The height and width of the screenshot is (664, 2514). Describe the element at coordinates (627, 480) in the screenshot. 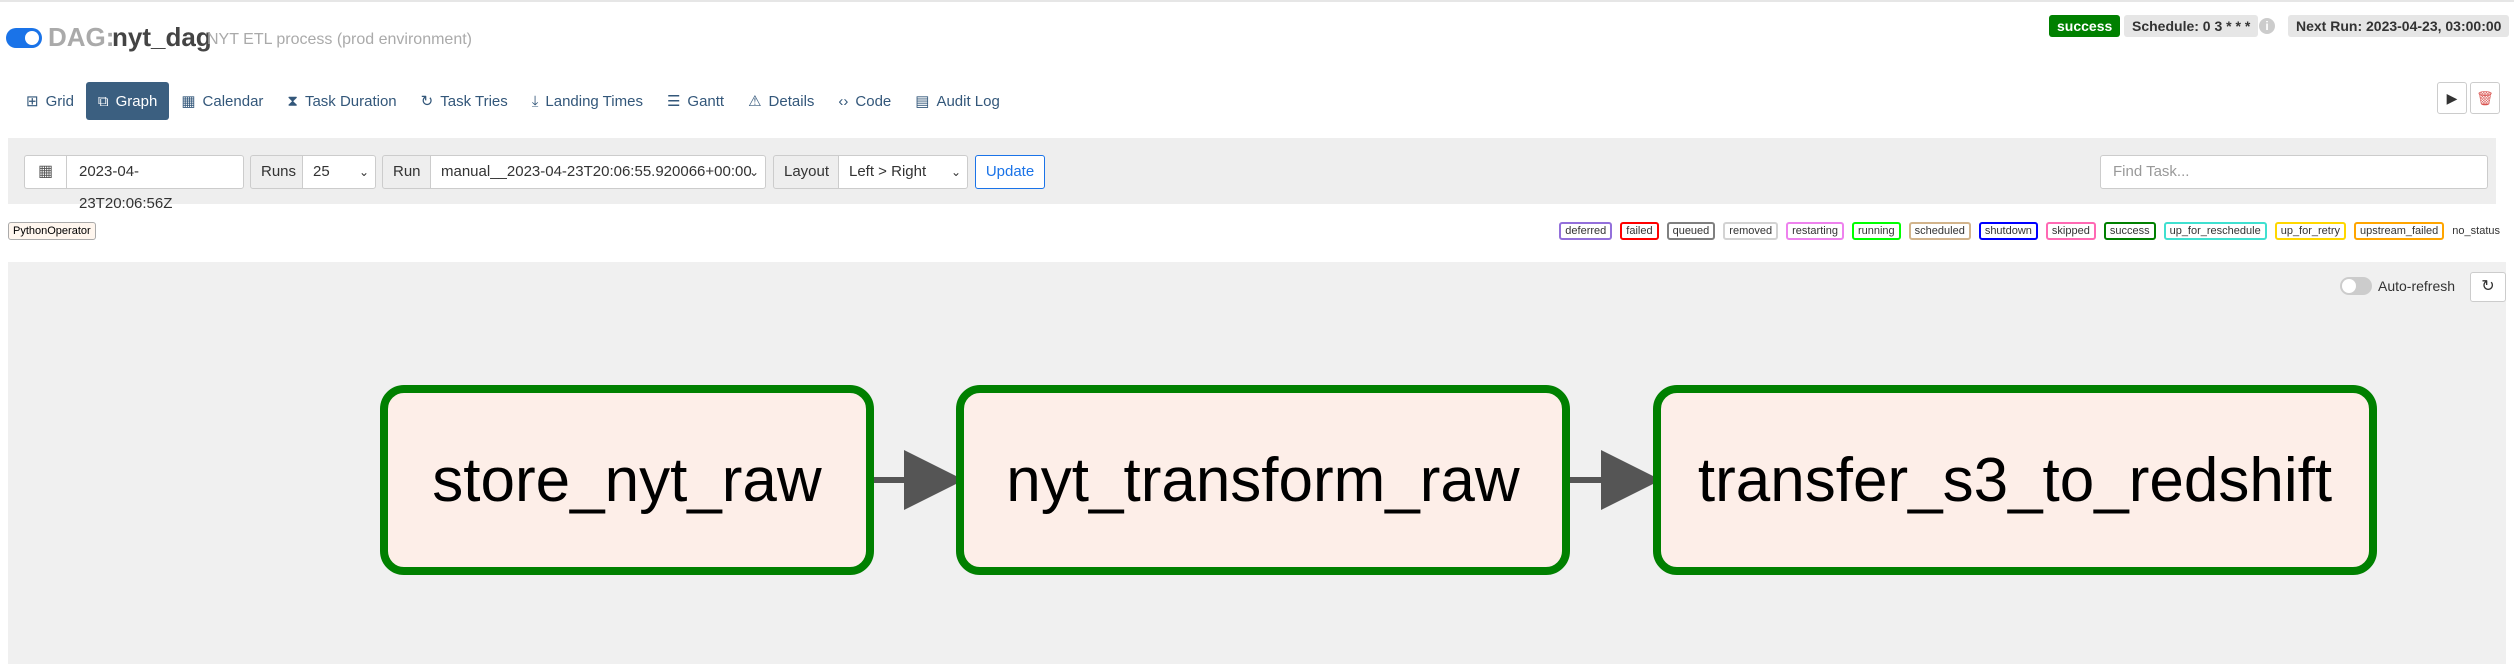

I see `task-node-store-nyt-raw: store_nyt_raw` at that location.